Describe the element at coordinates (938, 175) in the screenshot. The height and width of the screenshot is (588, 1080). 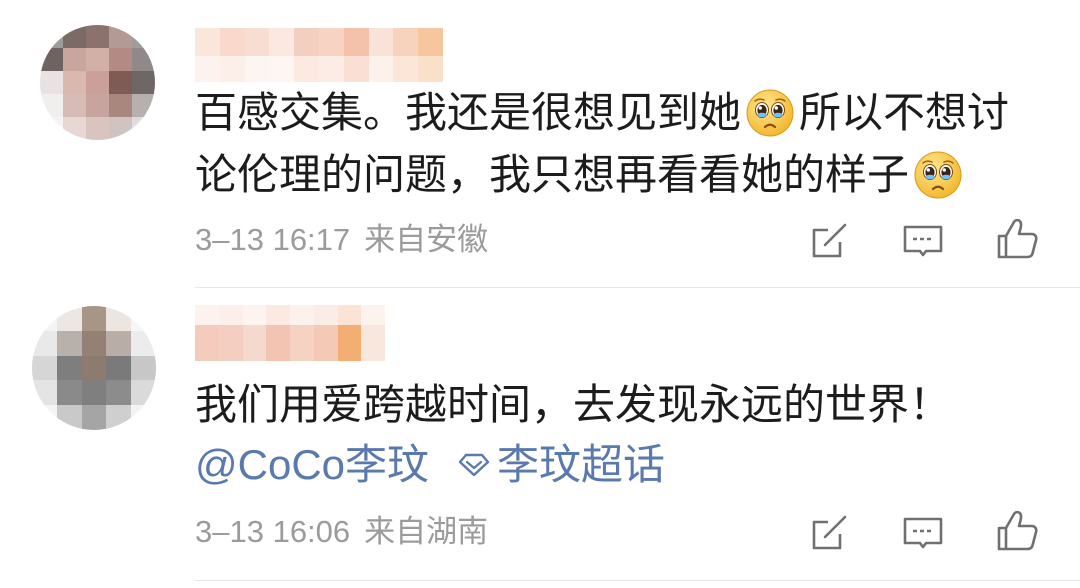
I see `crying-face-icon` at that location.